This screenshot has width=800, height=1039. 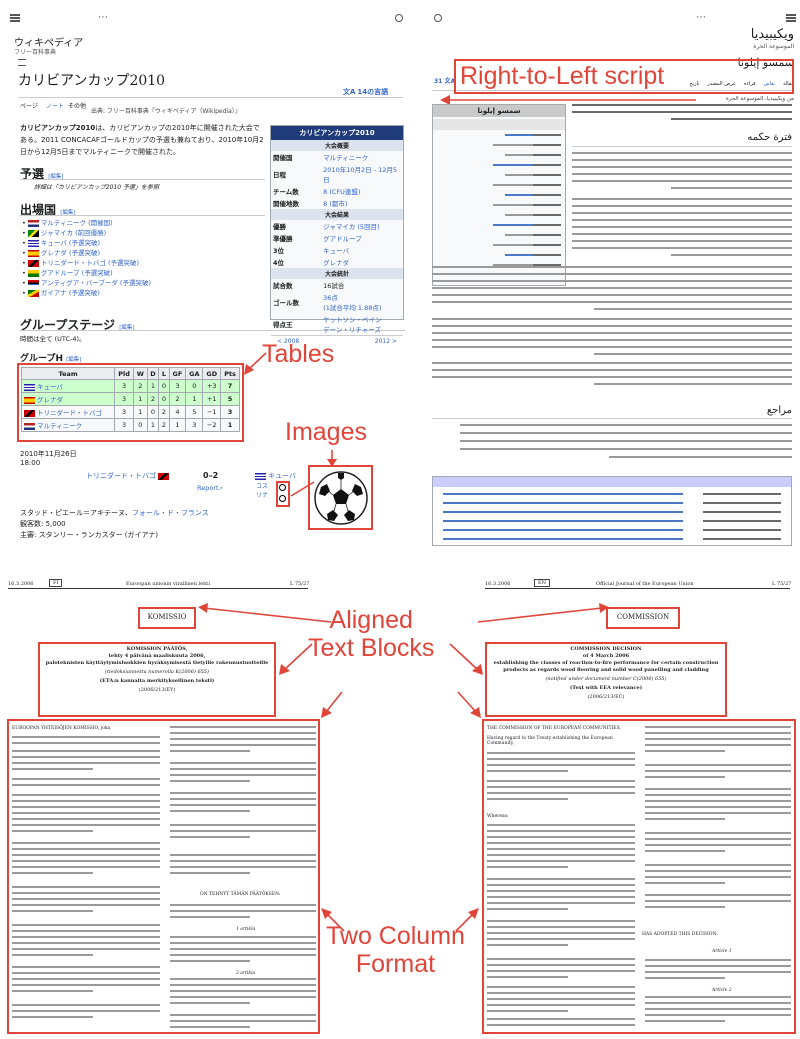 What do you see at coordinates (29, 105) in the screenshot?
I see `tab-page: ページ` at bounding box center [29, 105].